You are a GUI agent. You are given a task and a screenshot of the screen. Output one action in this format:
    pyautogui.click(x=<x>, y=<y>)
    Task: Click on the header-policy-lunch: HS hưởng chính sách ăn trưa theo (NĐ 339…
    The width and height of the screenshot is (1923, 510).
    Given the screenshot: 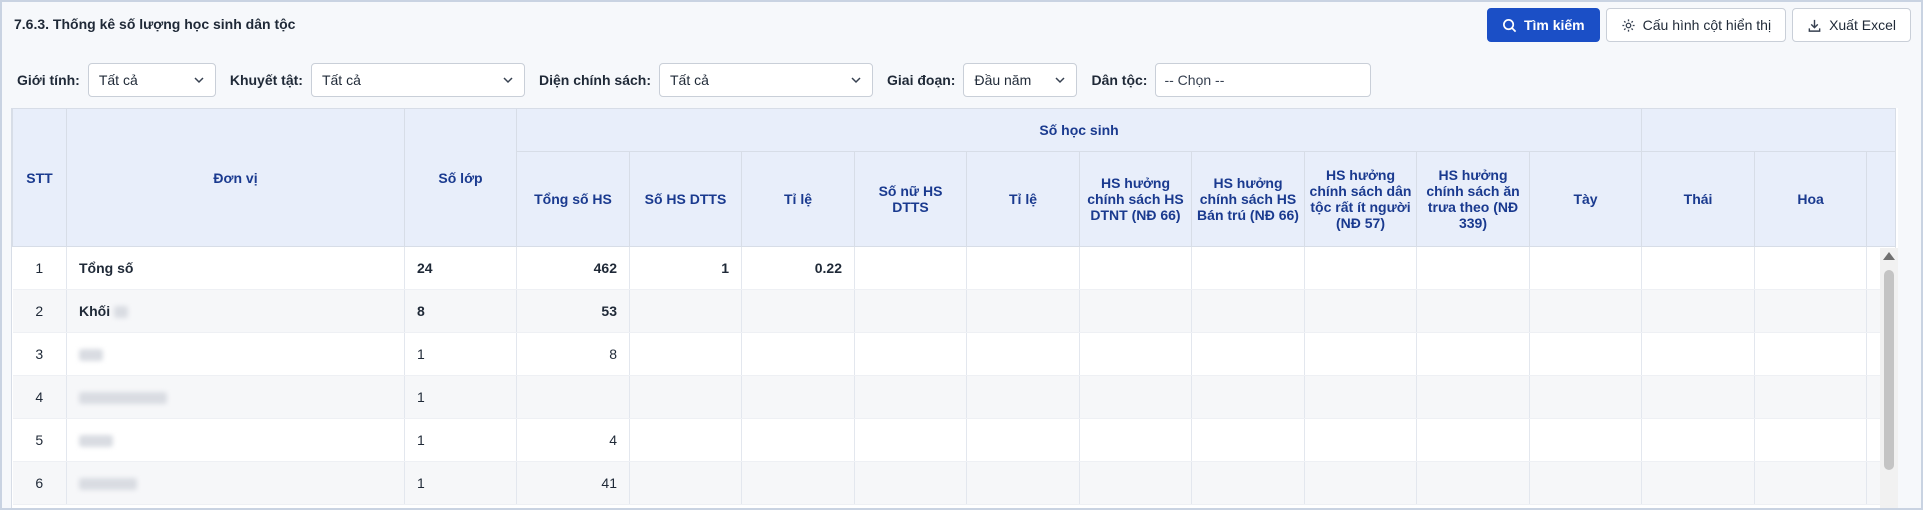 What is the action you would take?
    pyautogui.click(x=1473, y=199)
    